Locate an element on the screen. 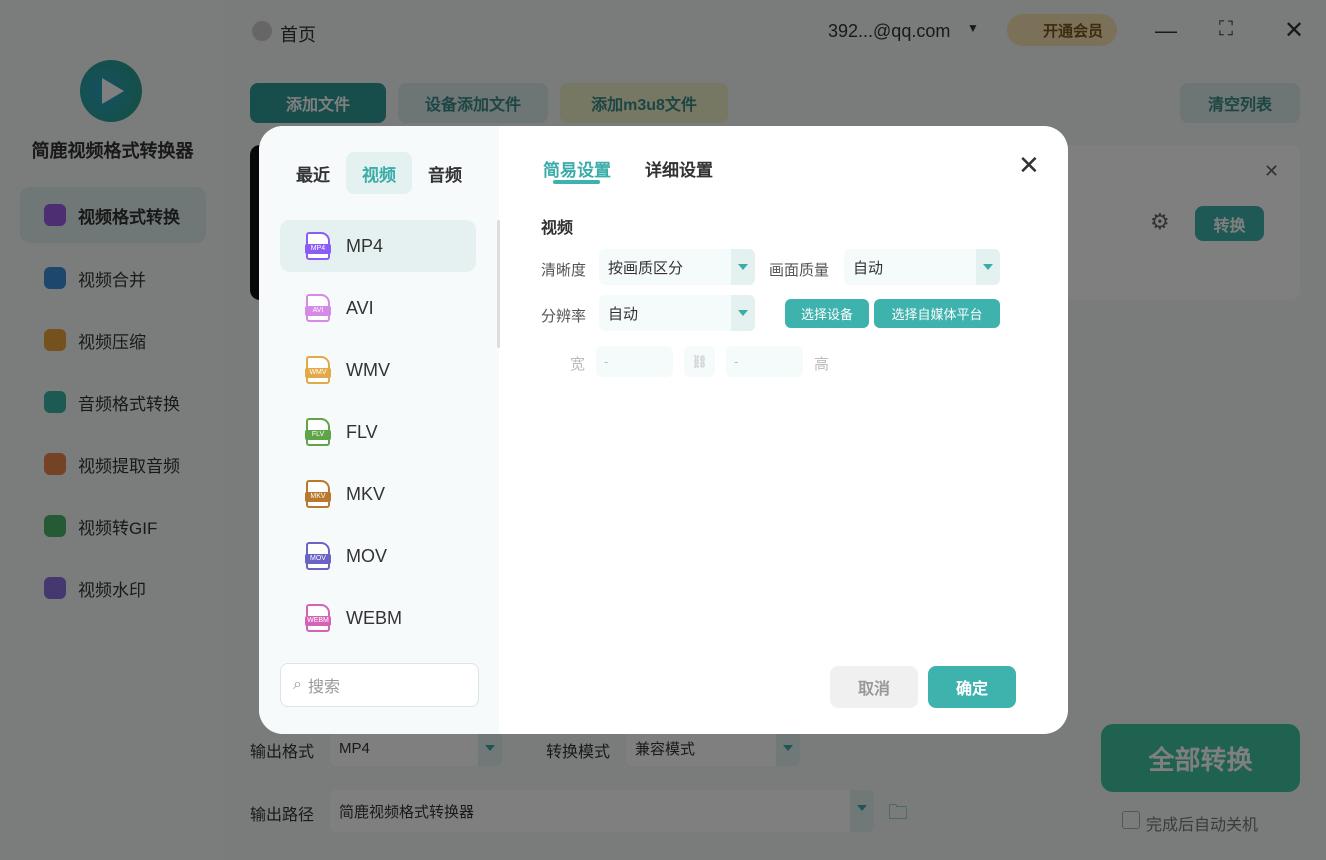 This screenshot has width=1326, height=860. format-item-flv: FLV FLV is located at coordinates (378, 432).